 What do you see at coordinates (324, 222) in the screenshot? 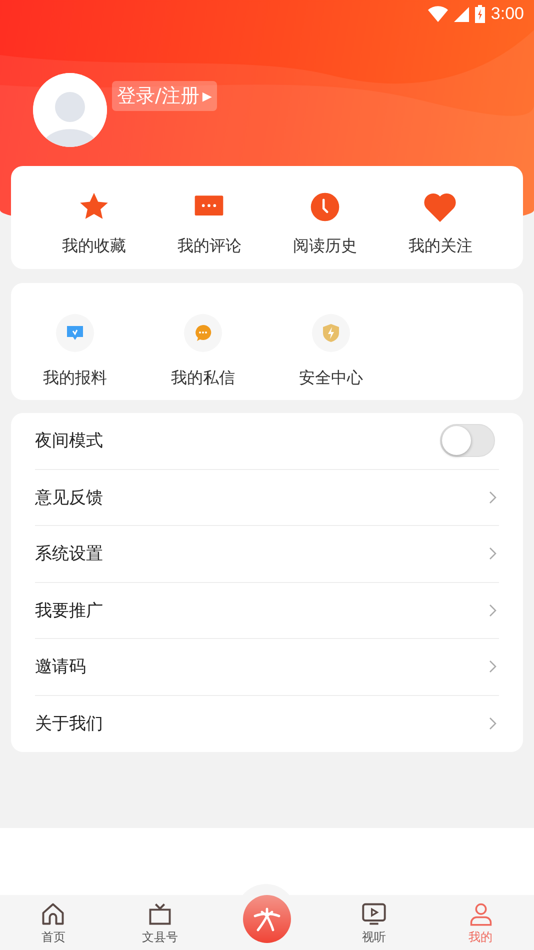
I see `shortcut-item: 阅读历史` at bounding box center [324, 222].